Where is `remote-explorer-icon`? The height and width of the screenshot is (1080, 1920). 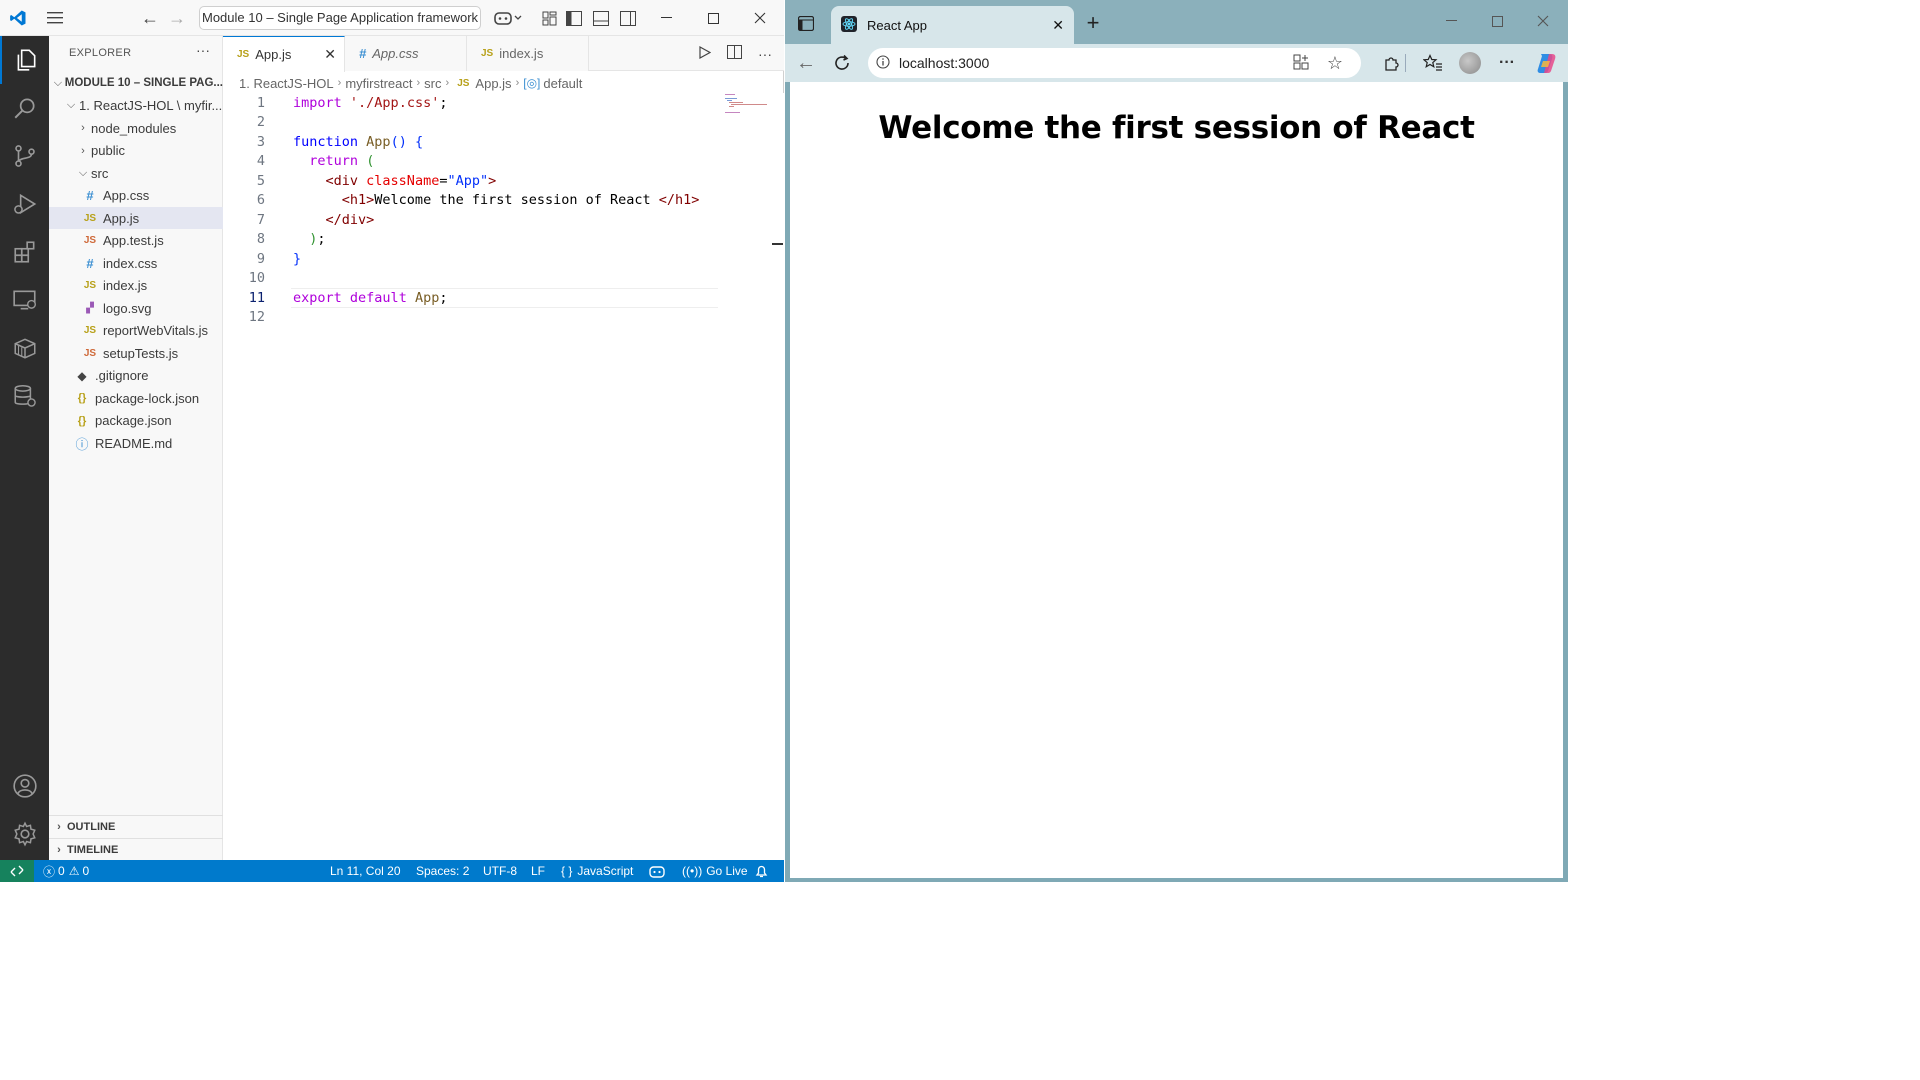 remote-explorer-icon is located at coordinates (24, 300).